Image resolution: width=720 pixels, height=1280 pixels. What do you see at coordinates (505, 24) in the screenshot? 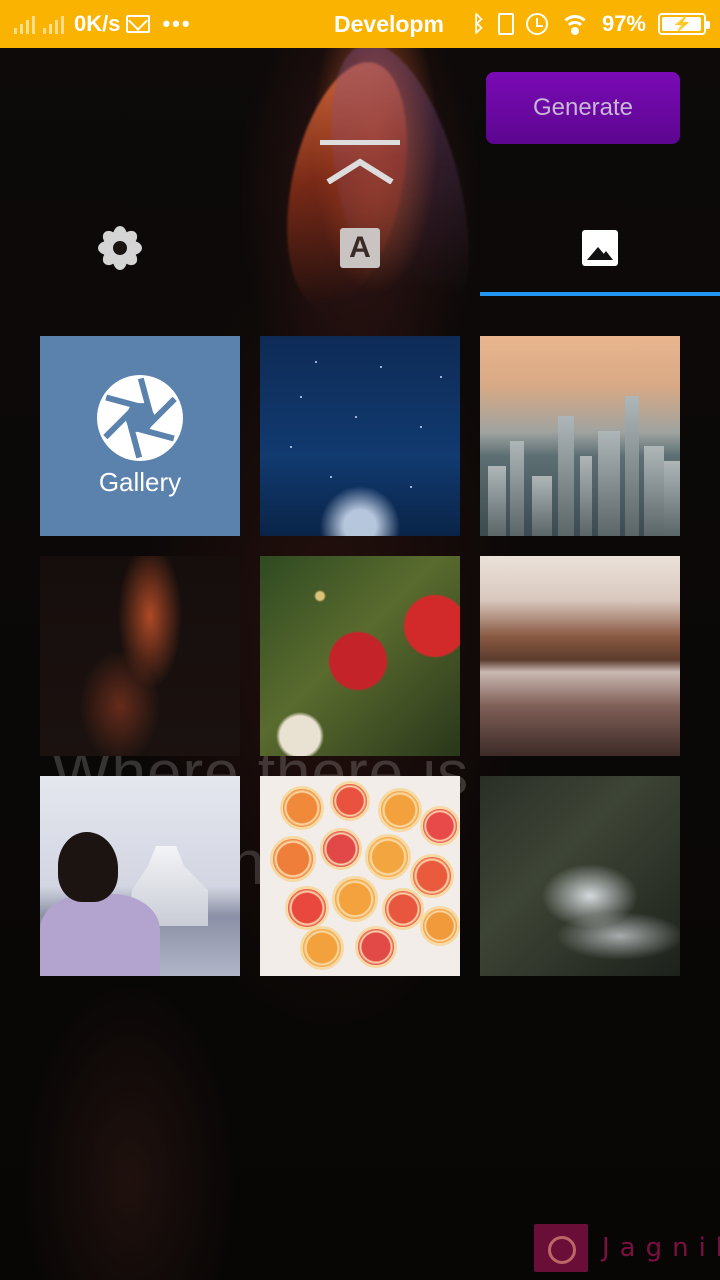
I see `battery-saver-icon` at bounding box center [505, 24].